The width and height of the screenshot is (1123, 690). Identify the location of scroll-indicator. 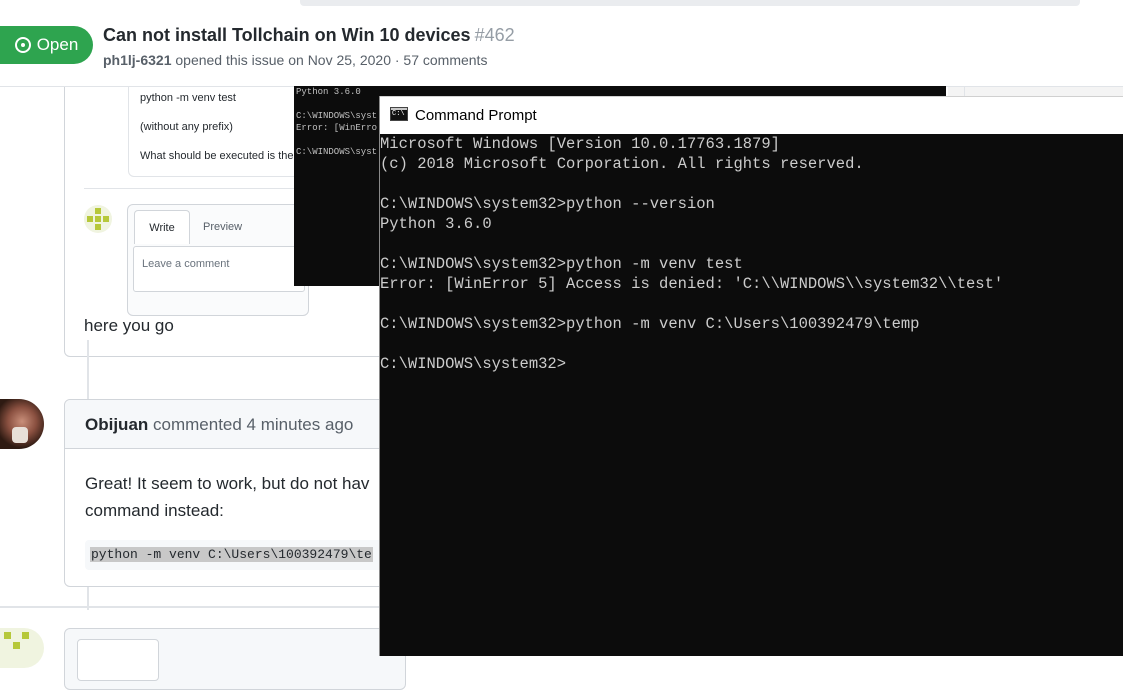
(690, 3).